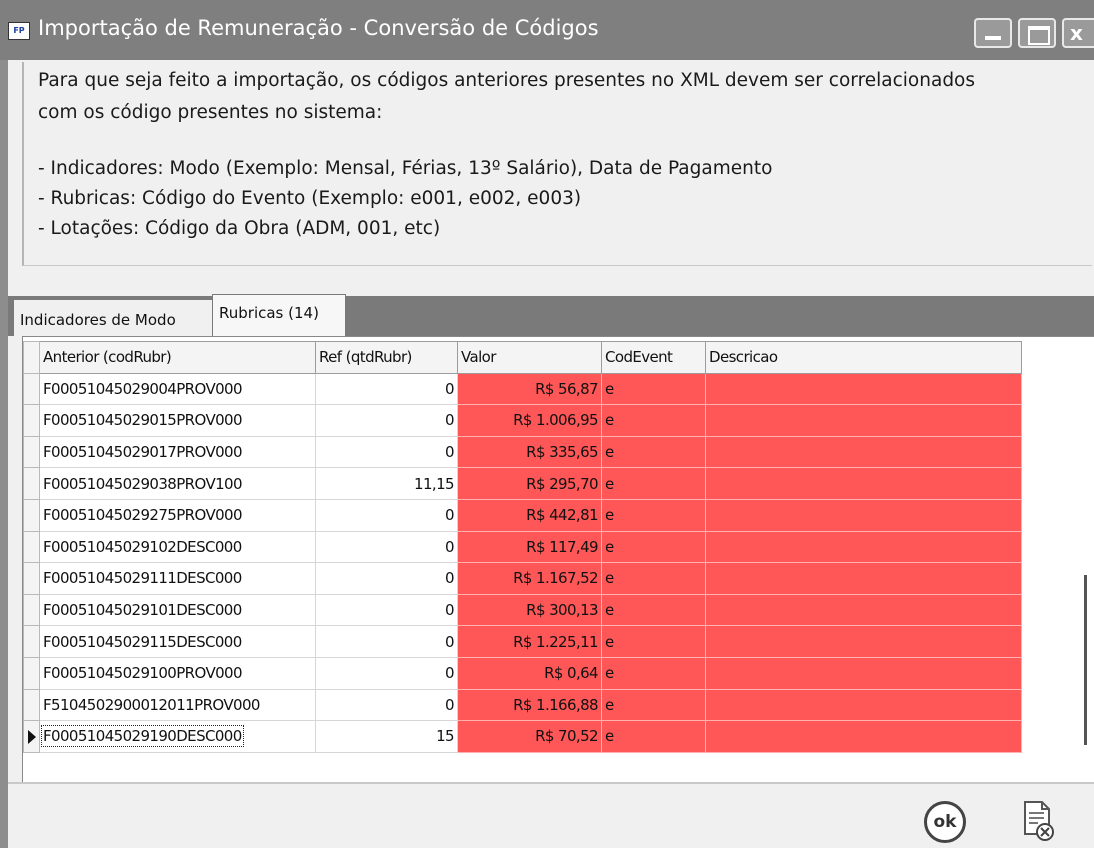  I want to click on table-row: F00051045029102DESC000 0 R$ 117,49 e, so click(522, 547).